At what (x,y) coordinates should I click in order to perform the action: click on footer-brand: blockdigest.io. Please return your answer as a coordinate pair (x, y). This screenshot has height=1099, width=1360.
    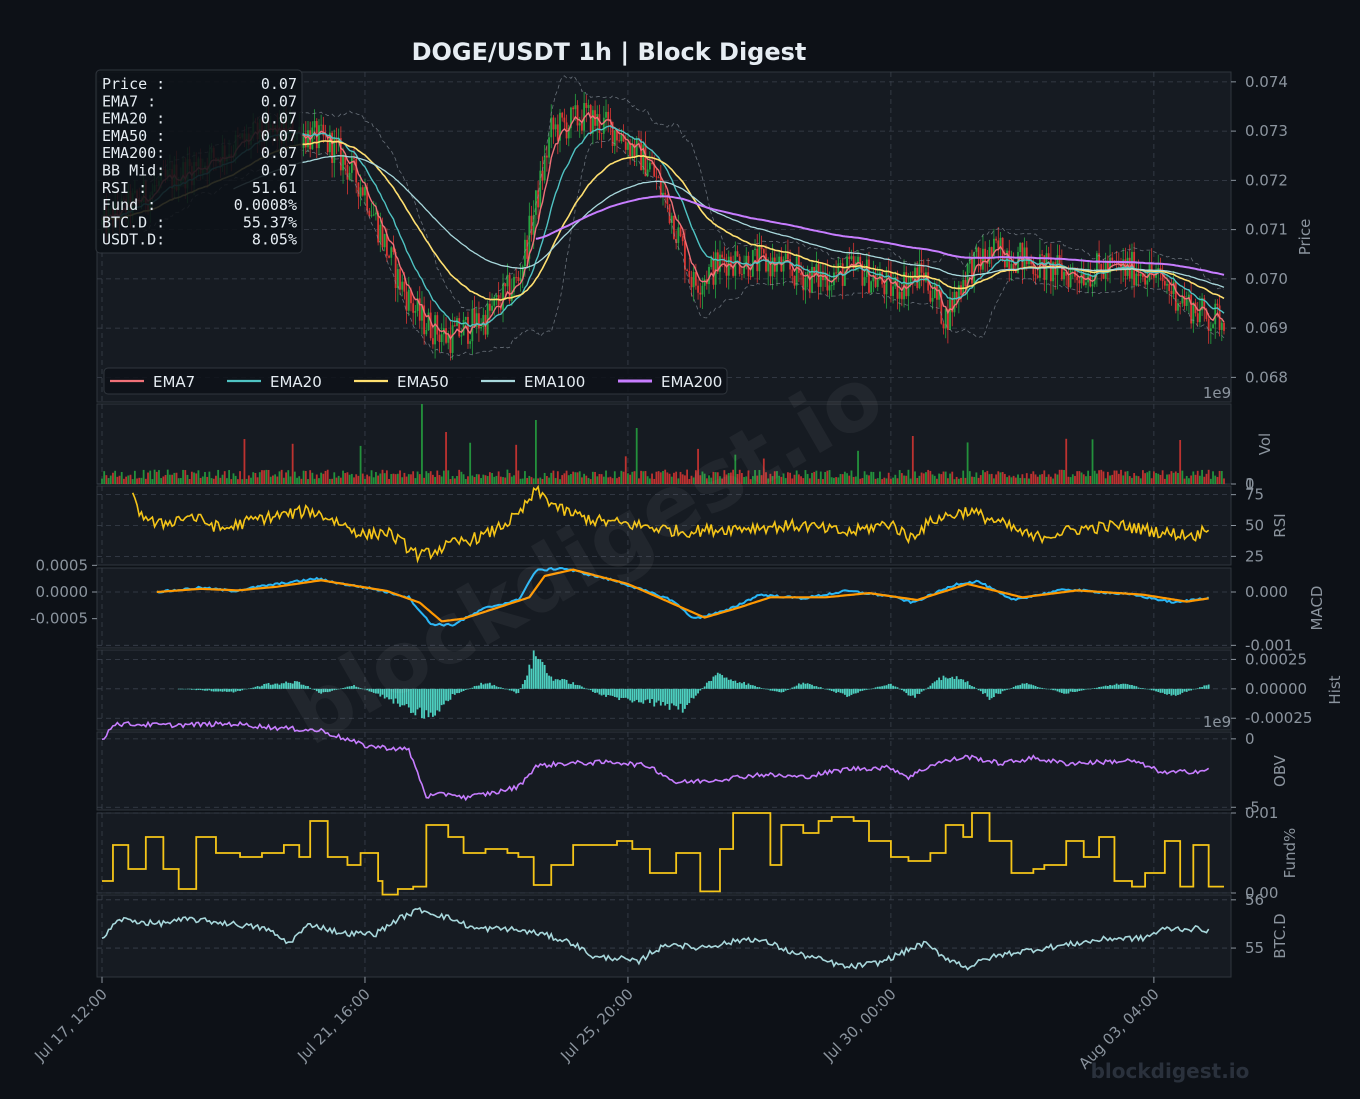
    Looking at the image, I should click on (1170, 1071).